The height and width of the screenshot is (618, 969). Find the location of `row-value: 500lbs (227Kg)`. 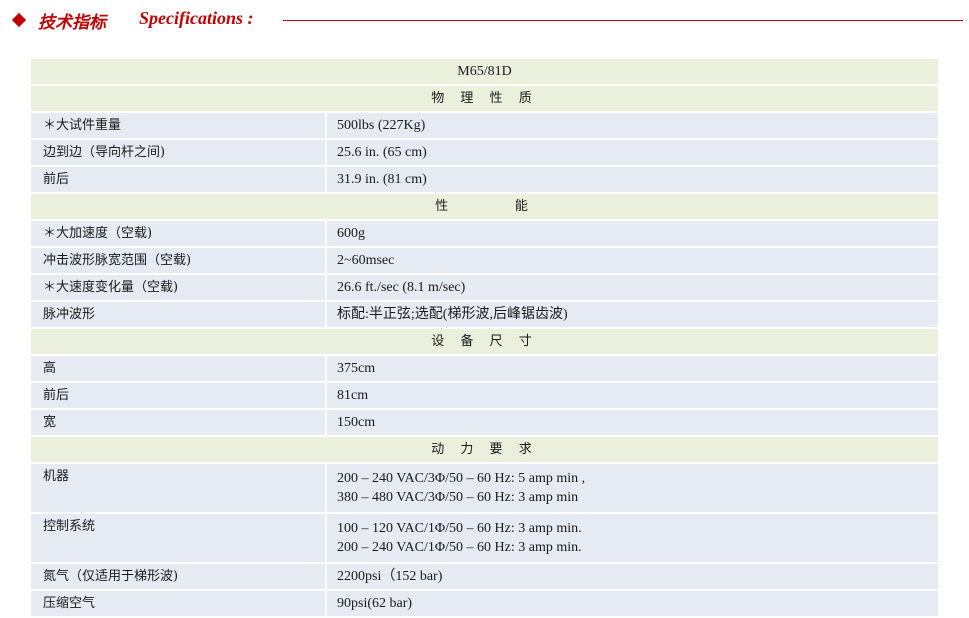

row-value: 500lbs (227Kg) is located at coordinates (632, 126).